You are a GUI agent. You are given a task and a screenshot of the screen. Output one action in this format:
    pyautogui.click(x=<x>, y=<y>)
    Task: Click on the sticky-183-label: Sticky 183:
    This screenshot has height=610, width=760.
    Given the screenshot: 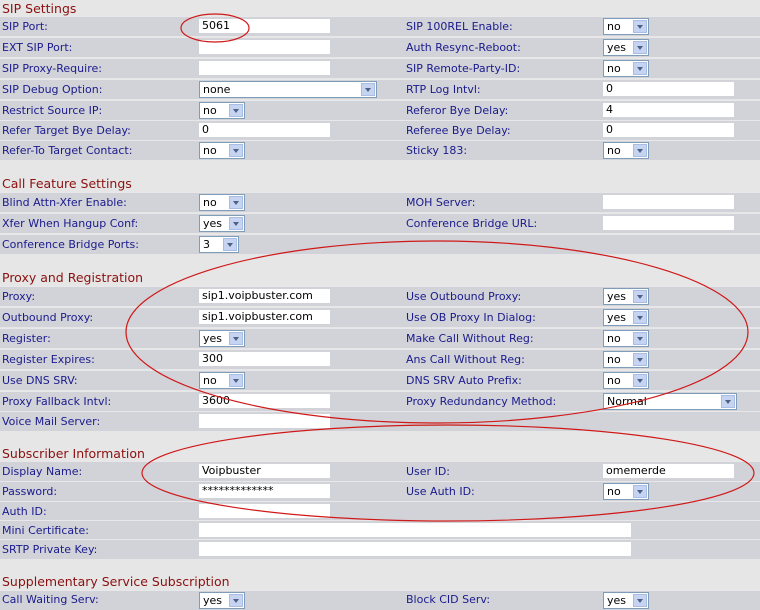 What is the action you would take?
    pyautogui.click(x=437, y=150)
    